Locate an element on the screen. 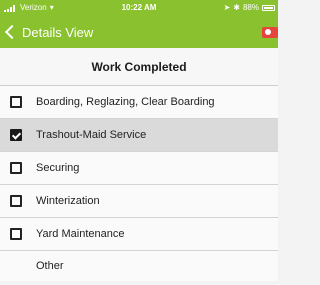  list-item-label: Boarding, Reglazing, Clear Boarding is located at coordinates (125, 102).